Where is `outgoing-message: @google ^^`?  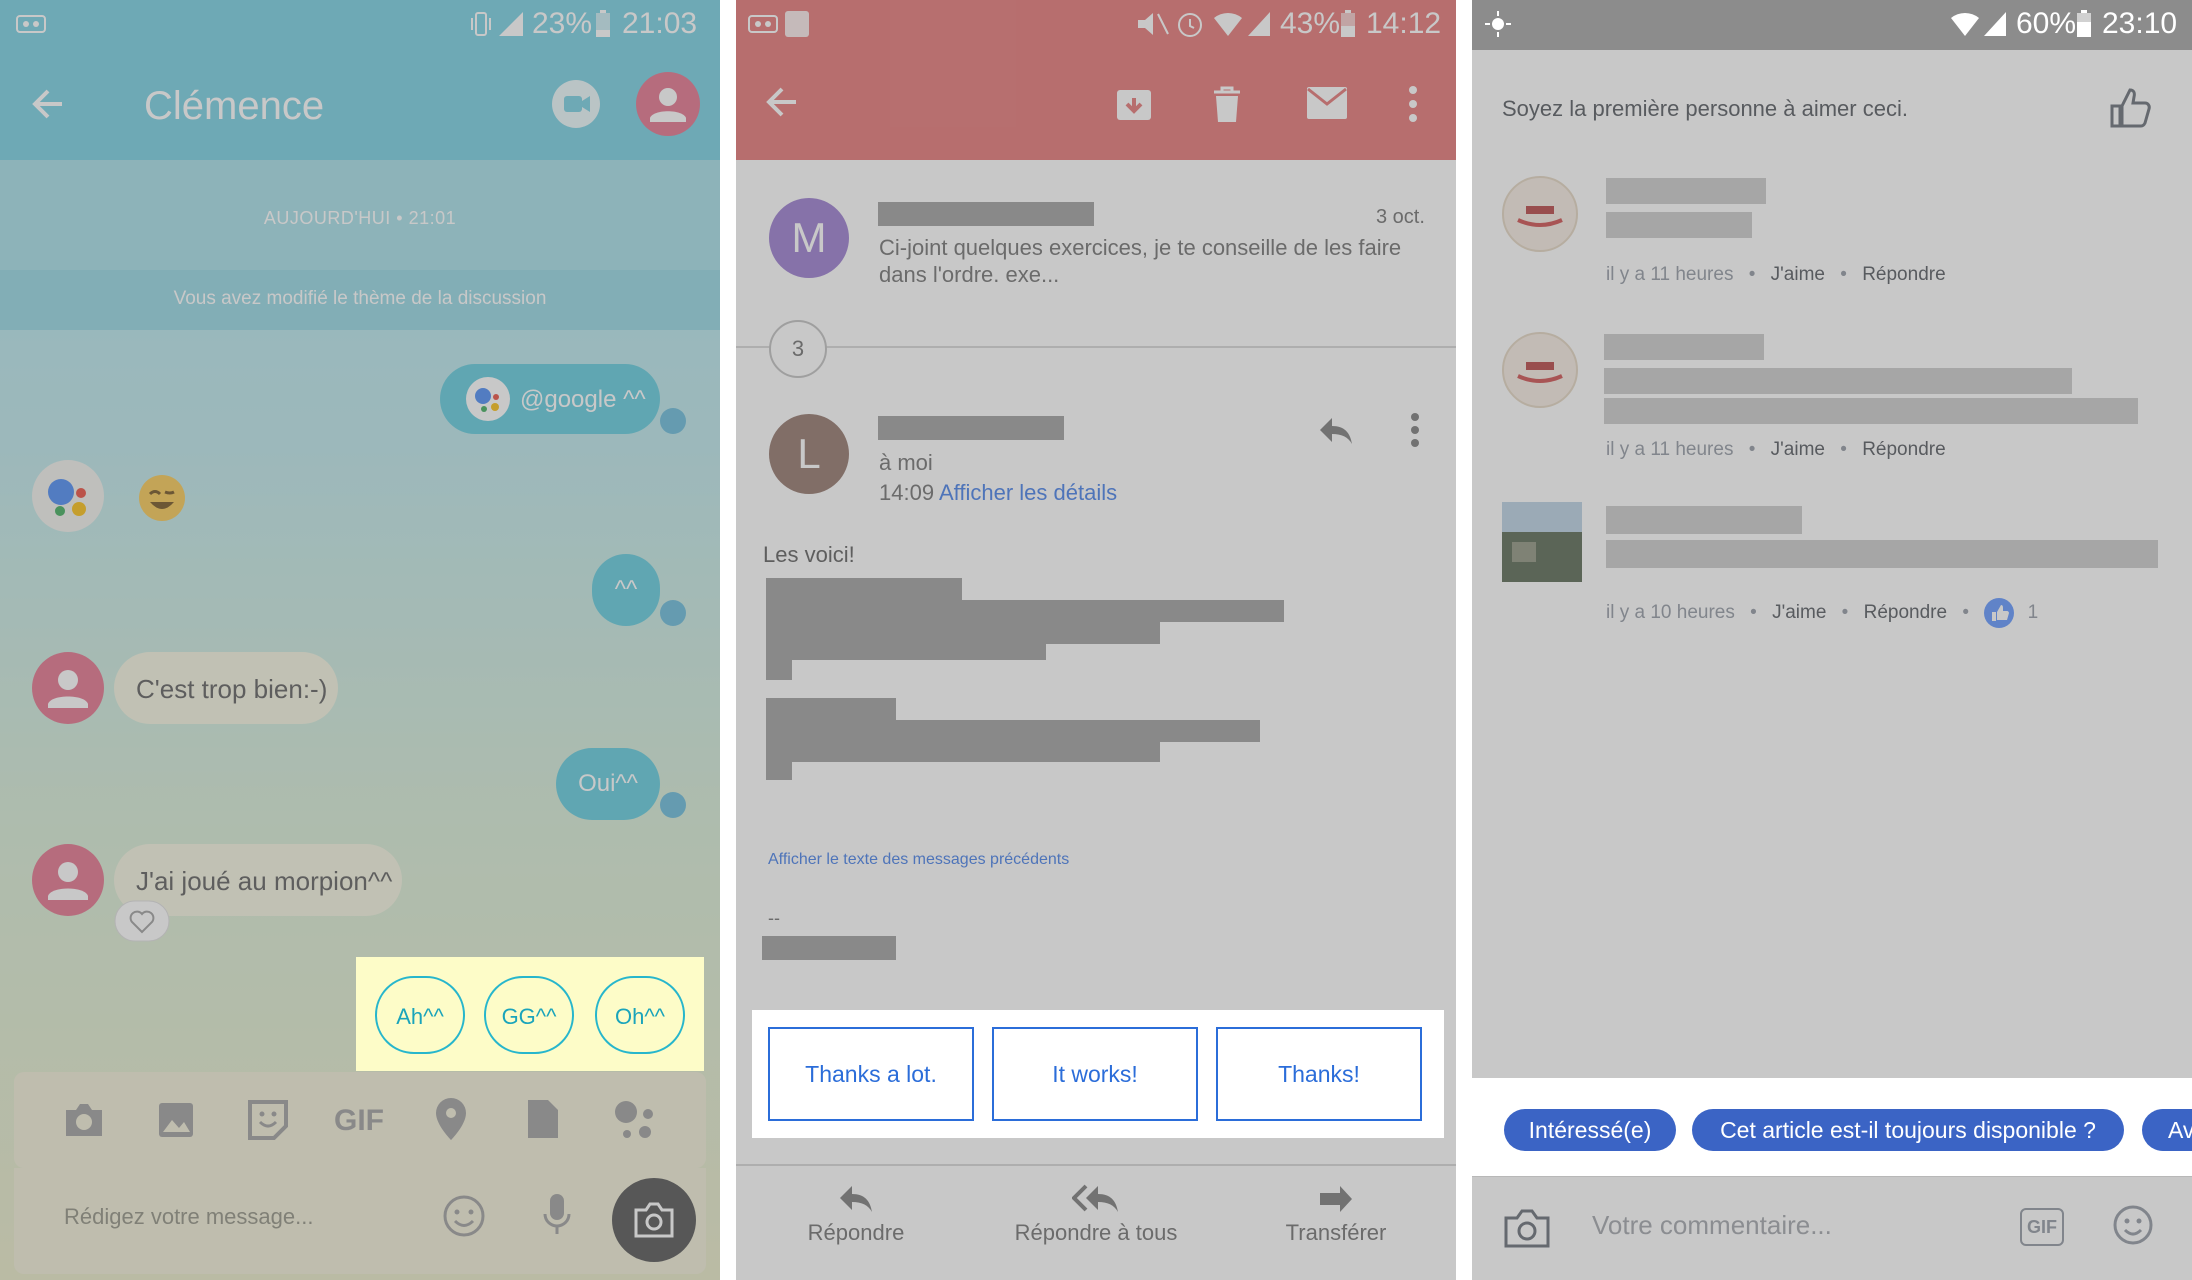
outgoing-message: @google ^^ is located at coordinates (550, 399).